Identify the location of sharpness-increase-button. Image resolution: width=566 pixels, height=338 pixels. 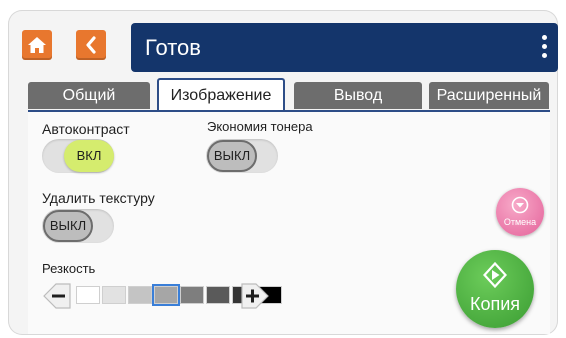
(255, 298).